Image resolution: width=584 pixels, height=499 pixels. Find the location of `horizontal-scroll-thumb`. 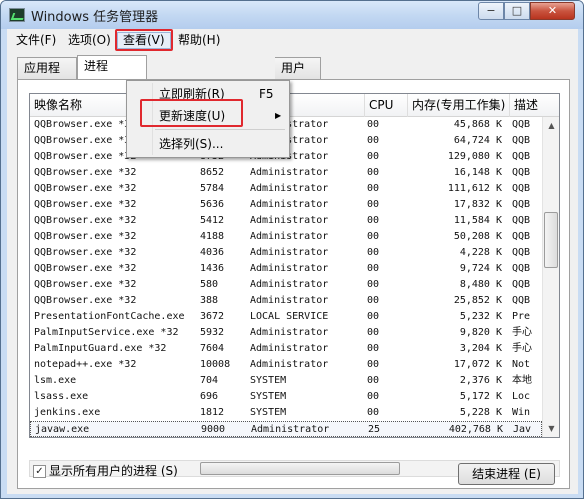

horizontal-scroll-thumb is located at coordinates (300, 468).